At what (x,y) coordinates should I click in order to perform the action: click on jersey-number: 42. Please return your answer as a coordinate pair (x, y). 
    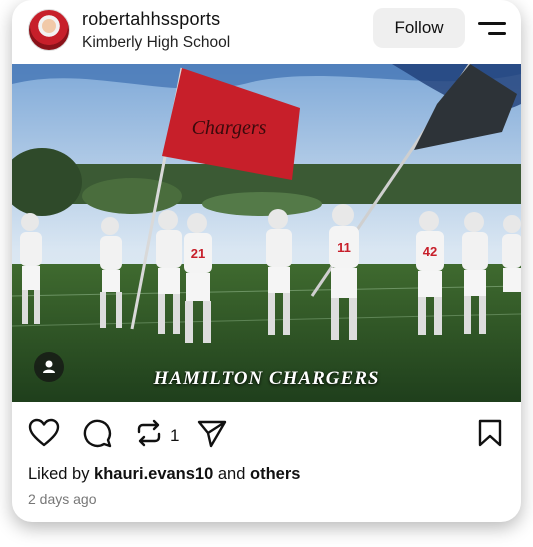
    Looking at the image, I should click on (430, 251).